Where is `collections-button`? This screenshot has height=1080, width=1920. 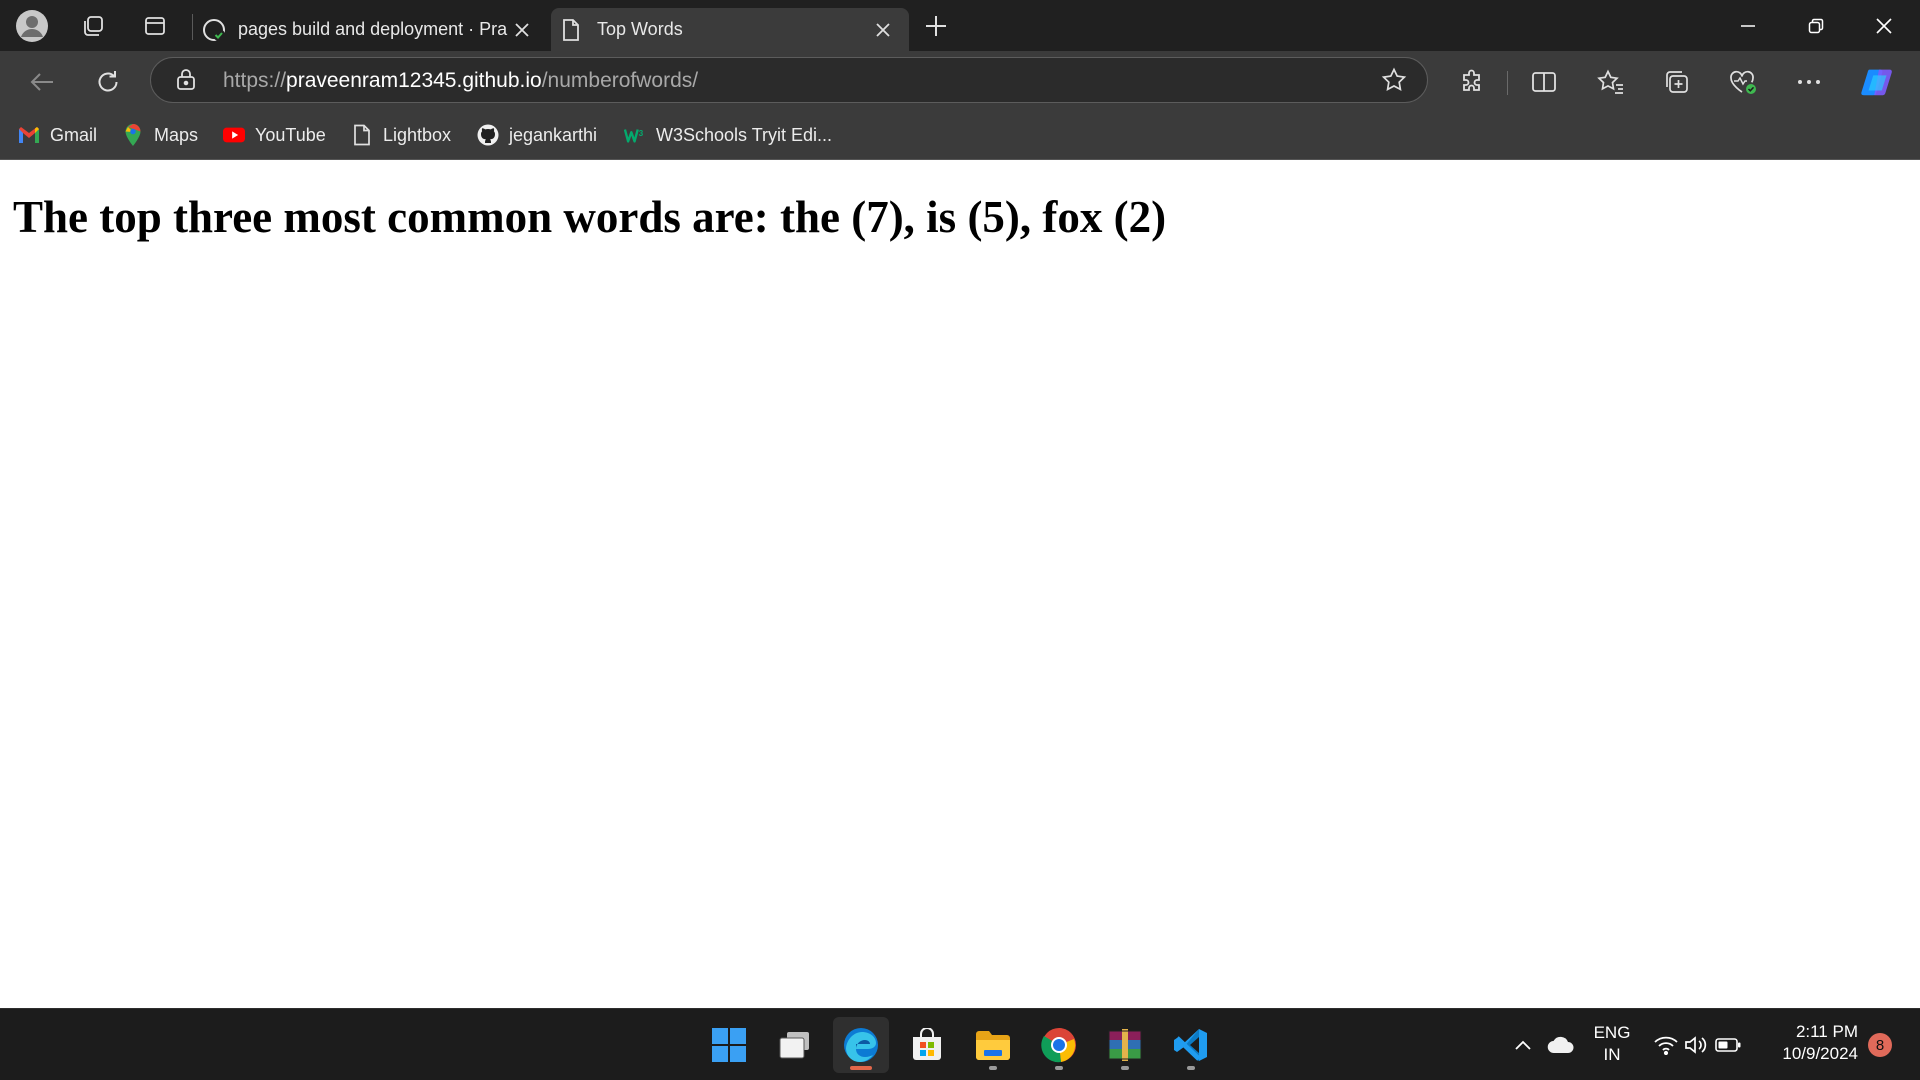 collections-button is located at coordinates (1677, 82).